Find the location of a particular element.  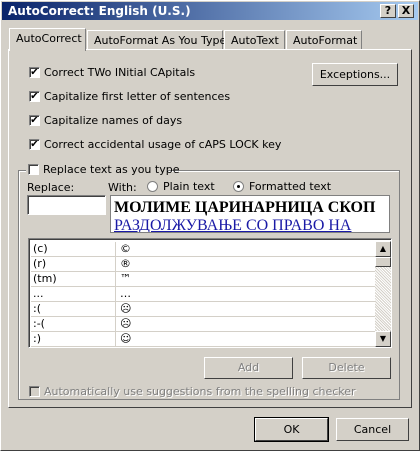

entry-with: ™ is located at coordinates (123, 279).